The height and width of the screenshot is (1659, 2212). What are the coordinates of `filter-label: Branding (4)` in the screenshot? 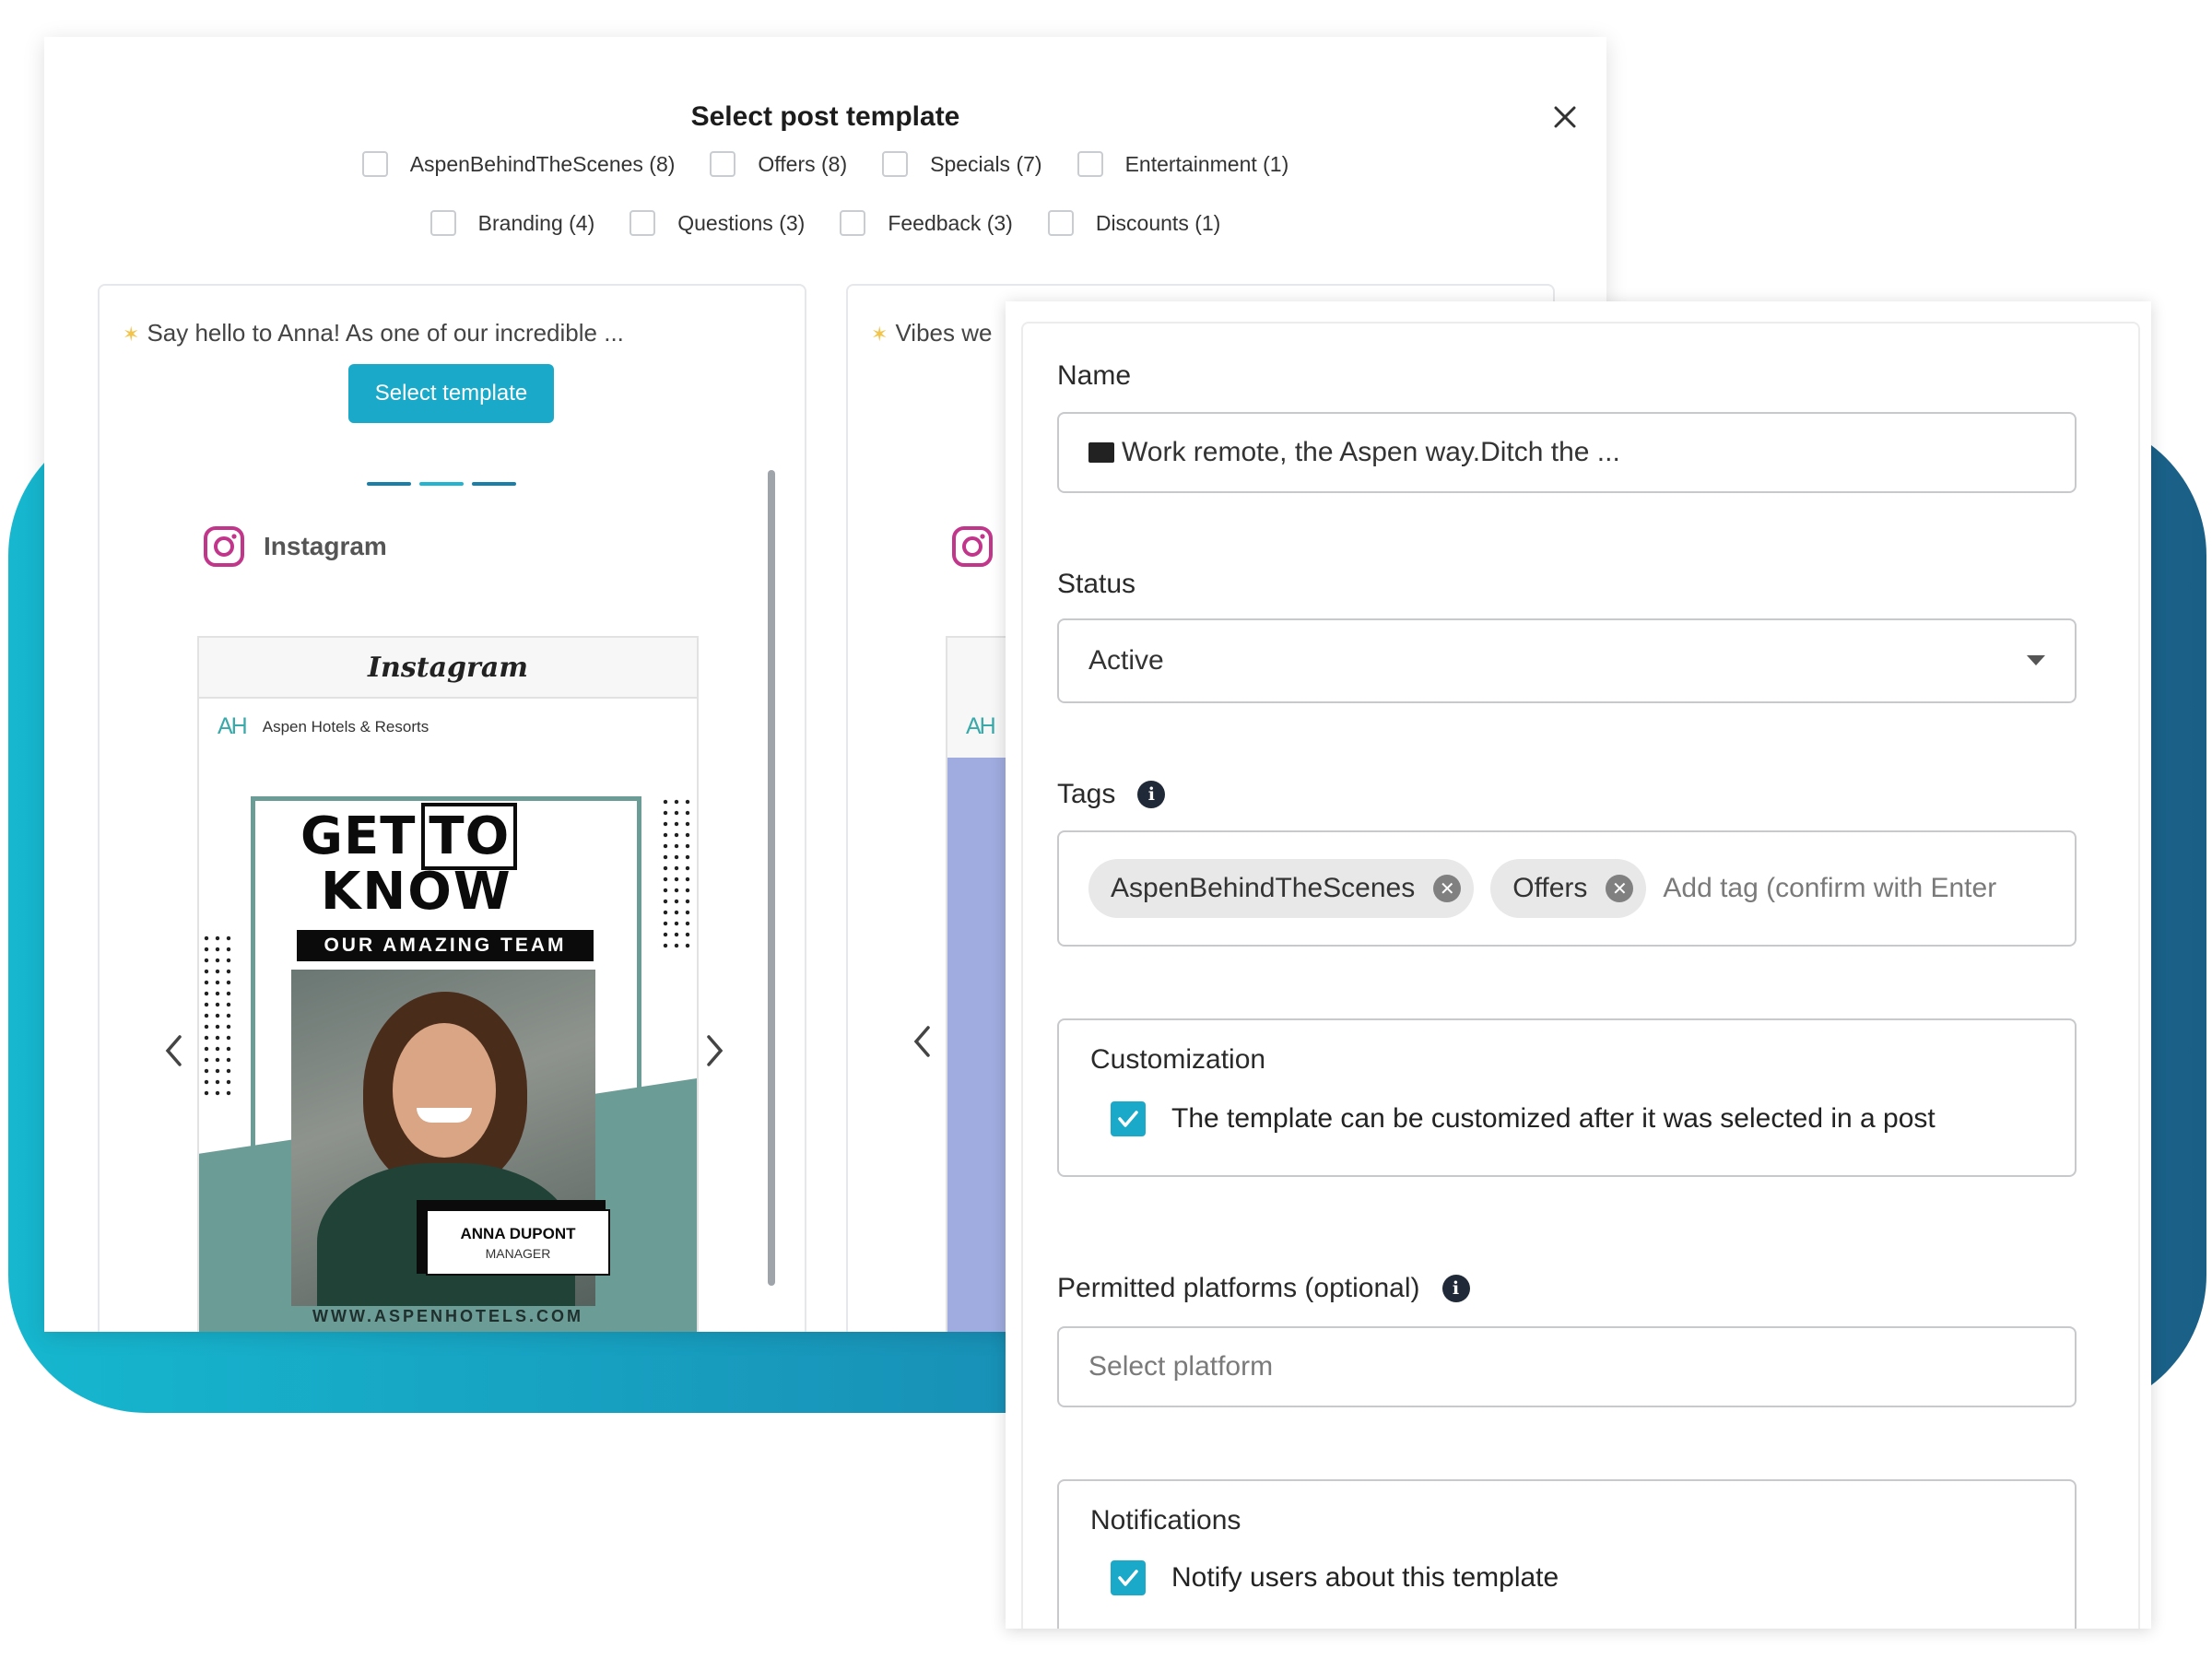 It's located at (536, 222).